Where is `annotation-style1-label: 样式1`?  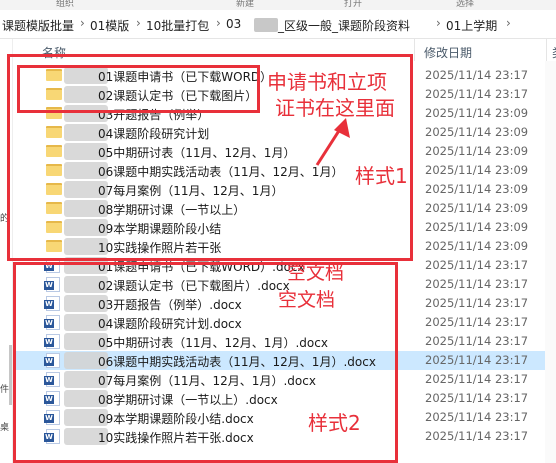 annotation-style1-label: 样式1 is located at coordinates (381, 176).